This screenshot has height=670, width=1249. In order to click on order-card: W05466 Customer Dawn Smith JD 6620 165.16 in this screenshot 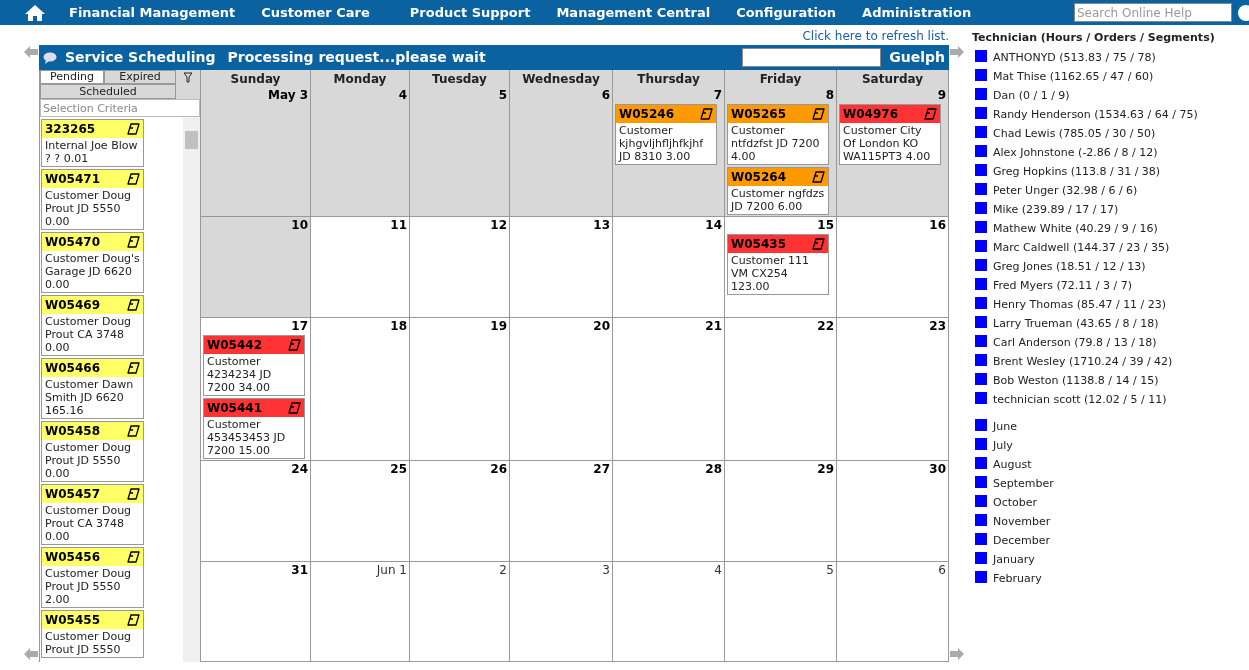, I will do `click(92, 388)`.